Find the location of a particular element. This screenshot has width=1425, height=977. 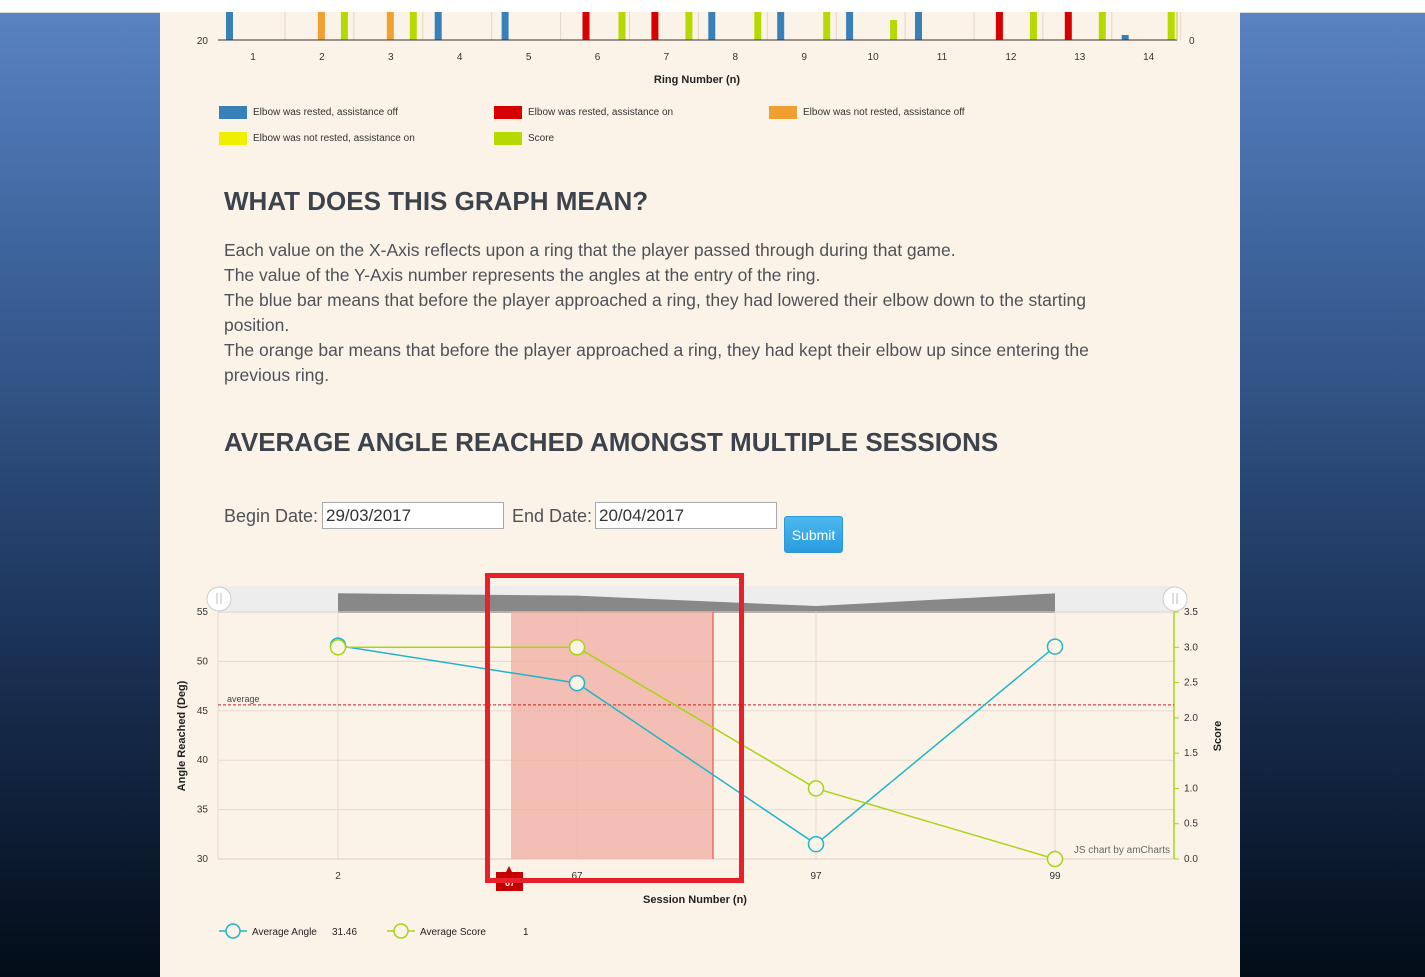

legend-item-not-rested-off: Elbow was not rested, assistance off is located at coordinates (867, 112).